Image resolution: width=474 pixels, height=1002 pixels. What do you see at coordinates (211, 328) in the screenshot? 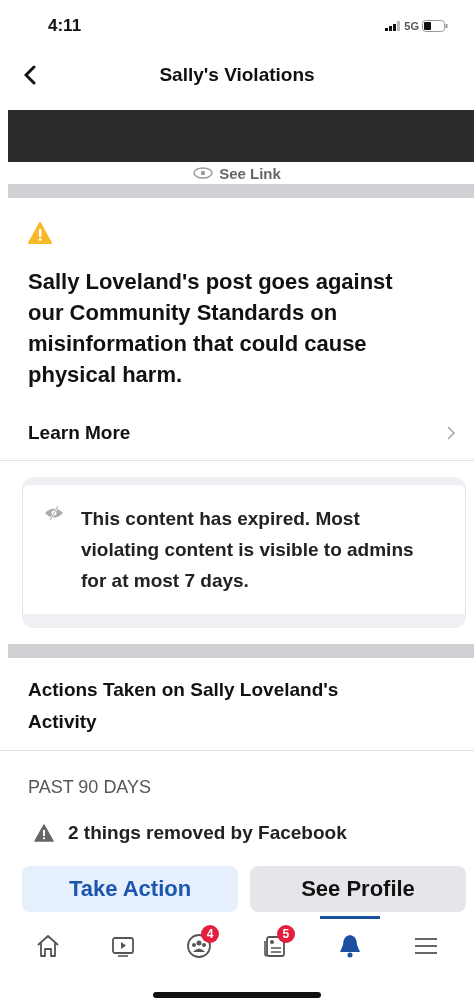
I see `violation-headline: Sally Loveland's post goes against our Community Standards on misinformation that could cause physical harm.` at bounding box center [211, 328].